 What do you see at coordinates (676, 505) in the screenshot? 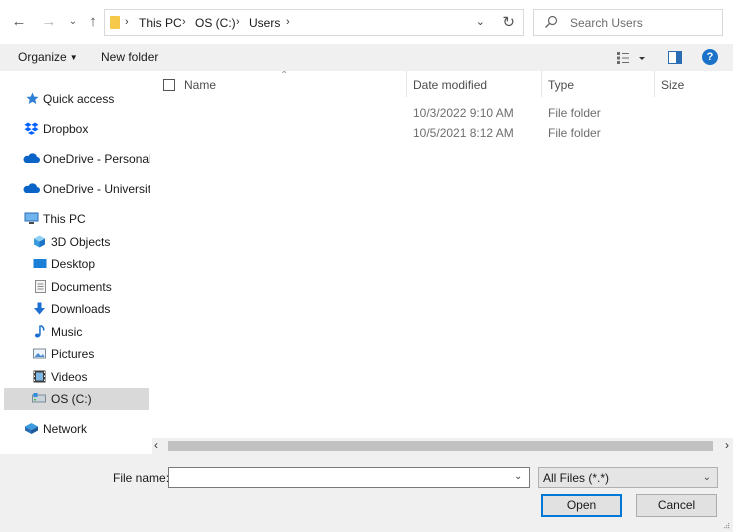
I see `cancel-button: Cancel` at bounding box center [676, 505].